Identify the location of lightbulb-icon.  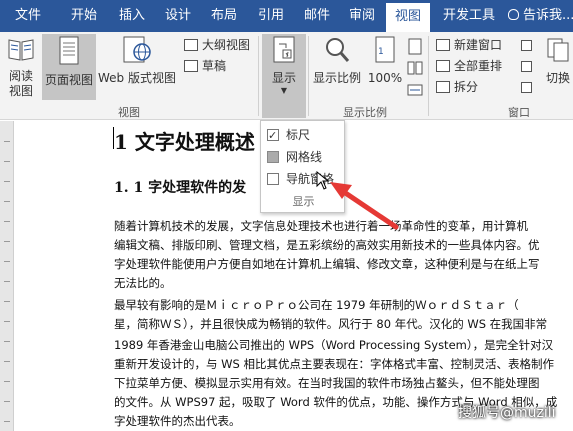
(513, 14).